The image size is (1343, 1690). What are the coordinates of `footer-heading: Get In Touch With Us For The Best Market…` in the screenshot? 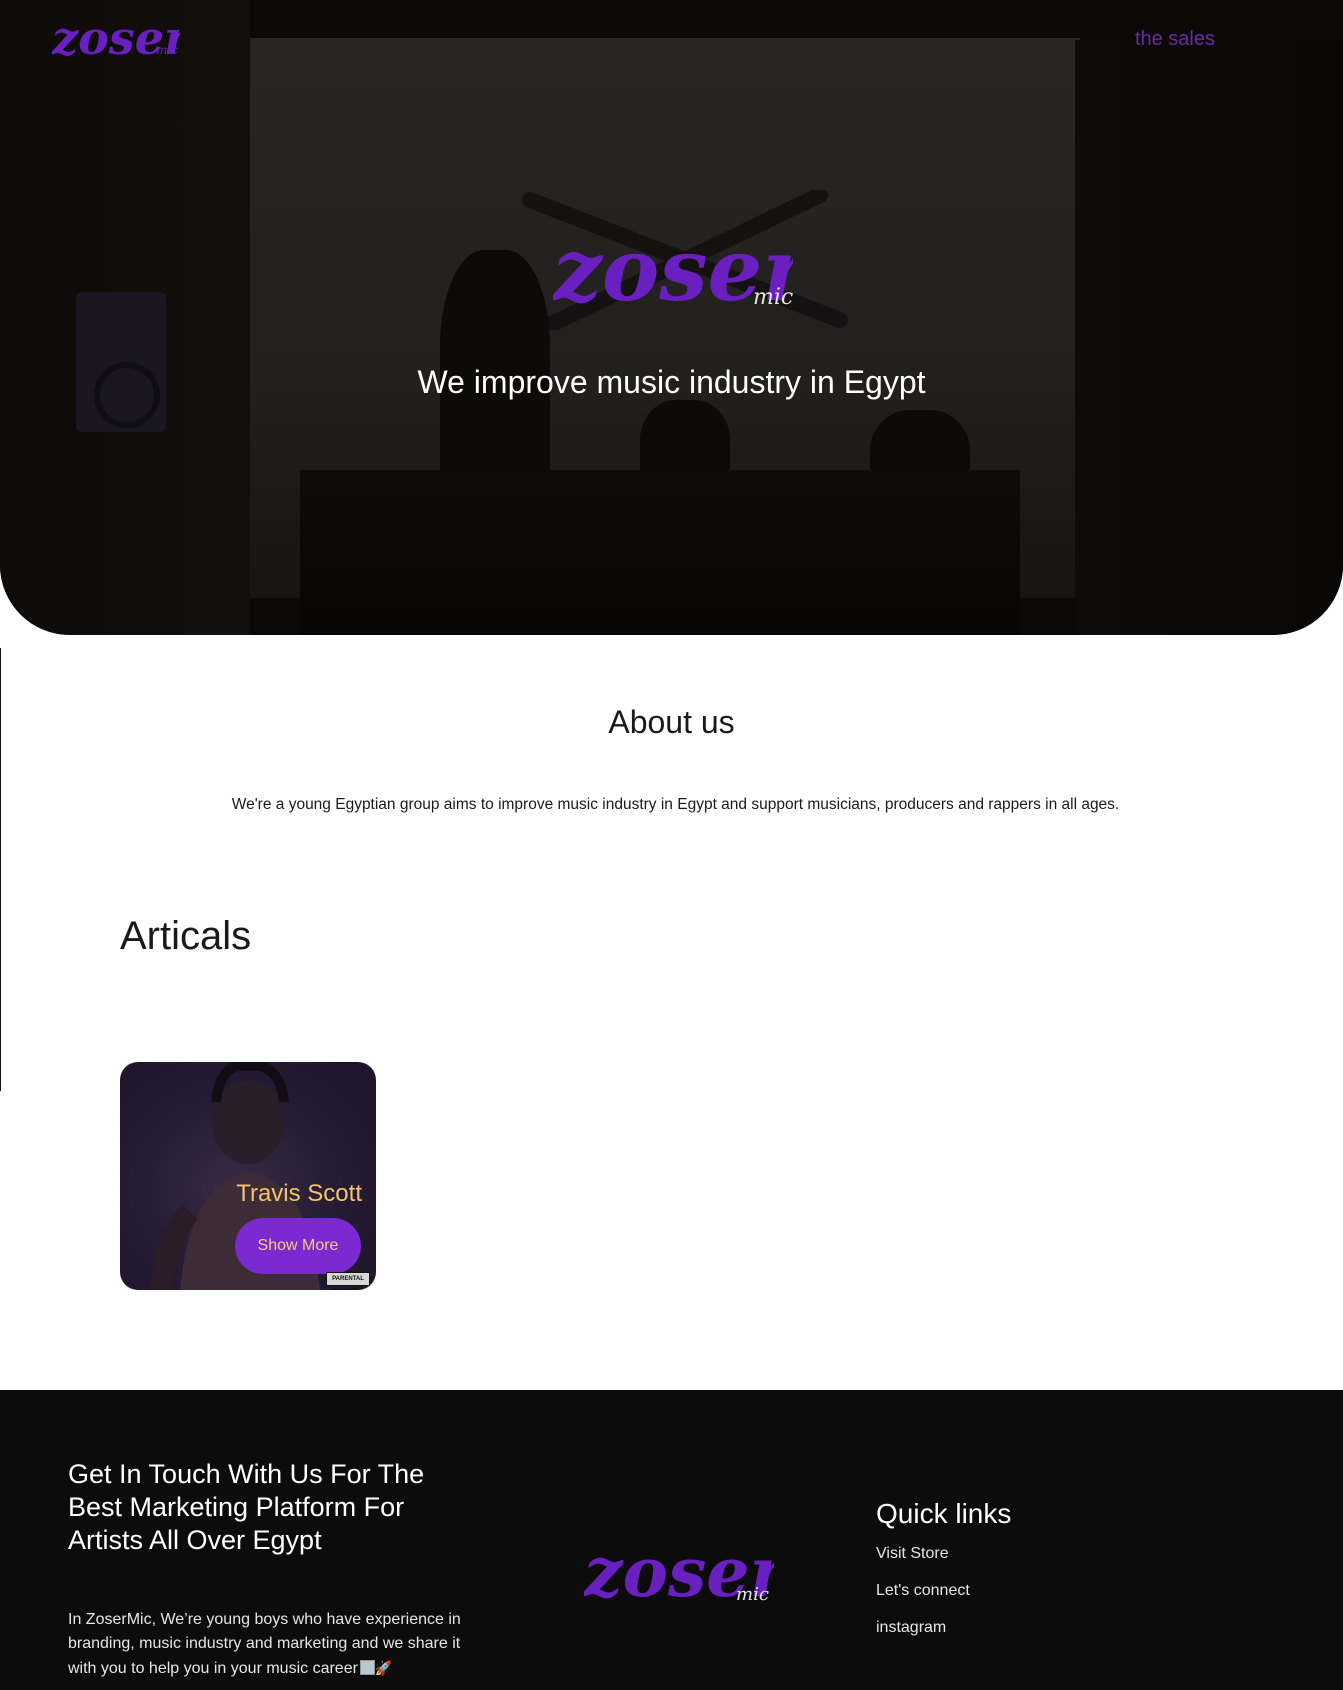 It's located at (246, 1507).